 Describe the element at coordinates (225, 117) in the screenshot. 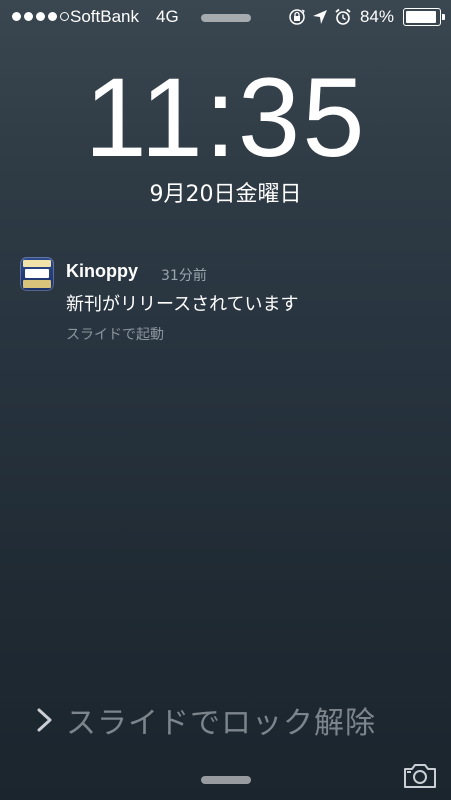

I see `lock-screen-time: 11:35` at that location.